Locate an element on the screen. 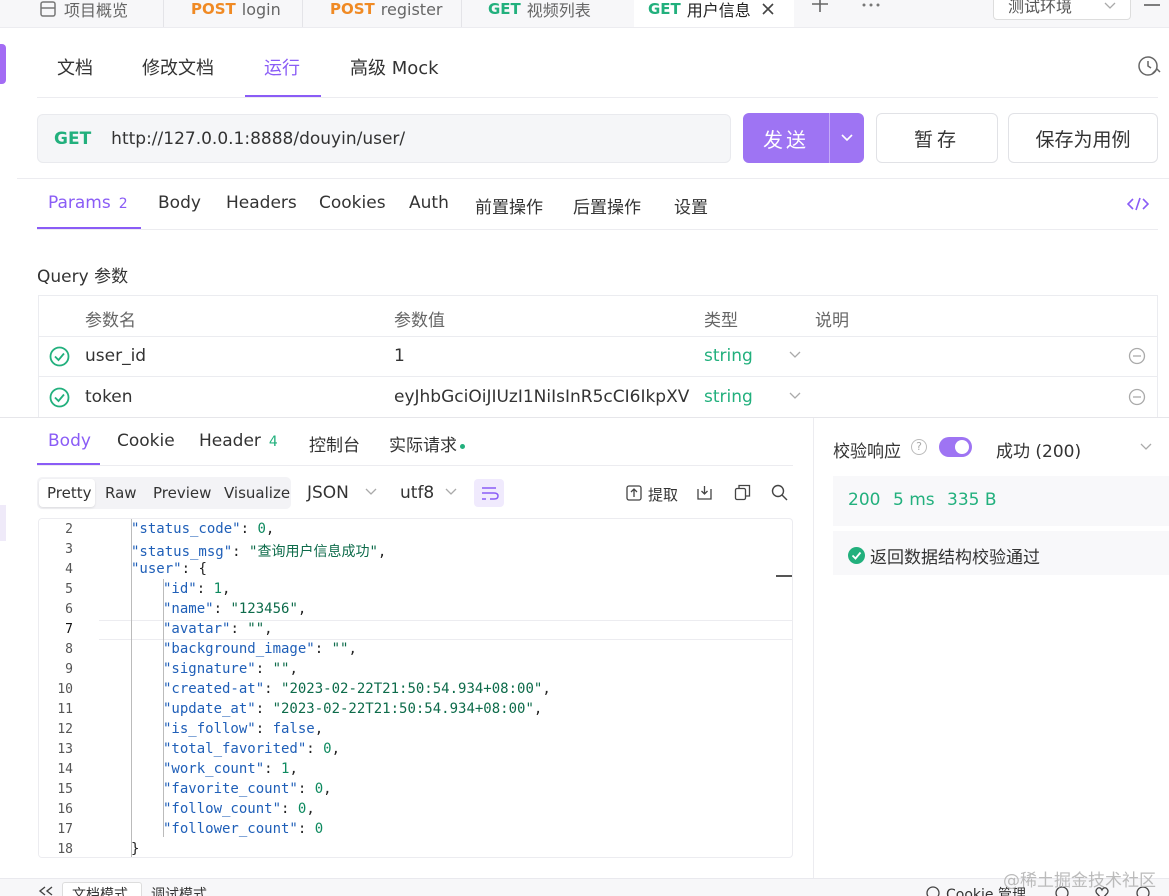  download-icon is located at coordinates (704, 492).